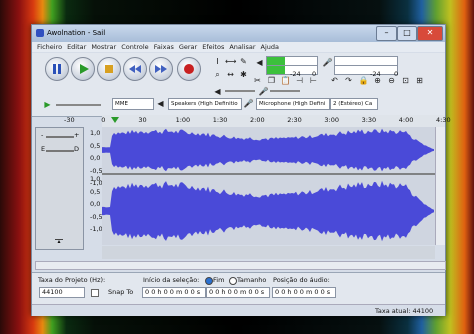  I want to click on menu-item-controle: Controle, so click(135, 47).